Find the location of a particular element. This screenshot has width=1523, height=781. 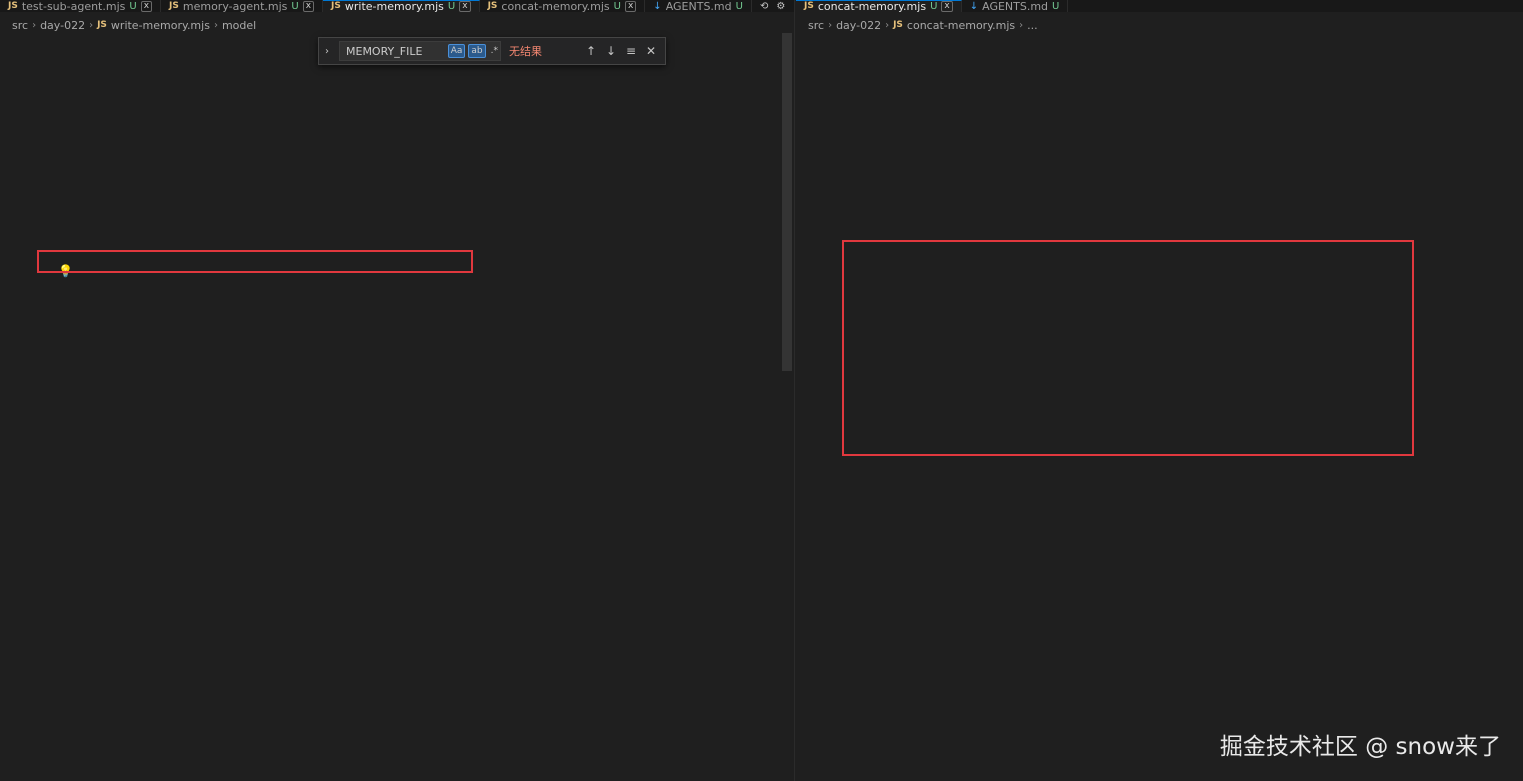

lightbulb-icon: 💡 is located at coordinates (65, 271).